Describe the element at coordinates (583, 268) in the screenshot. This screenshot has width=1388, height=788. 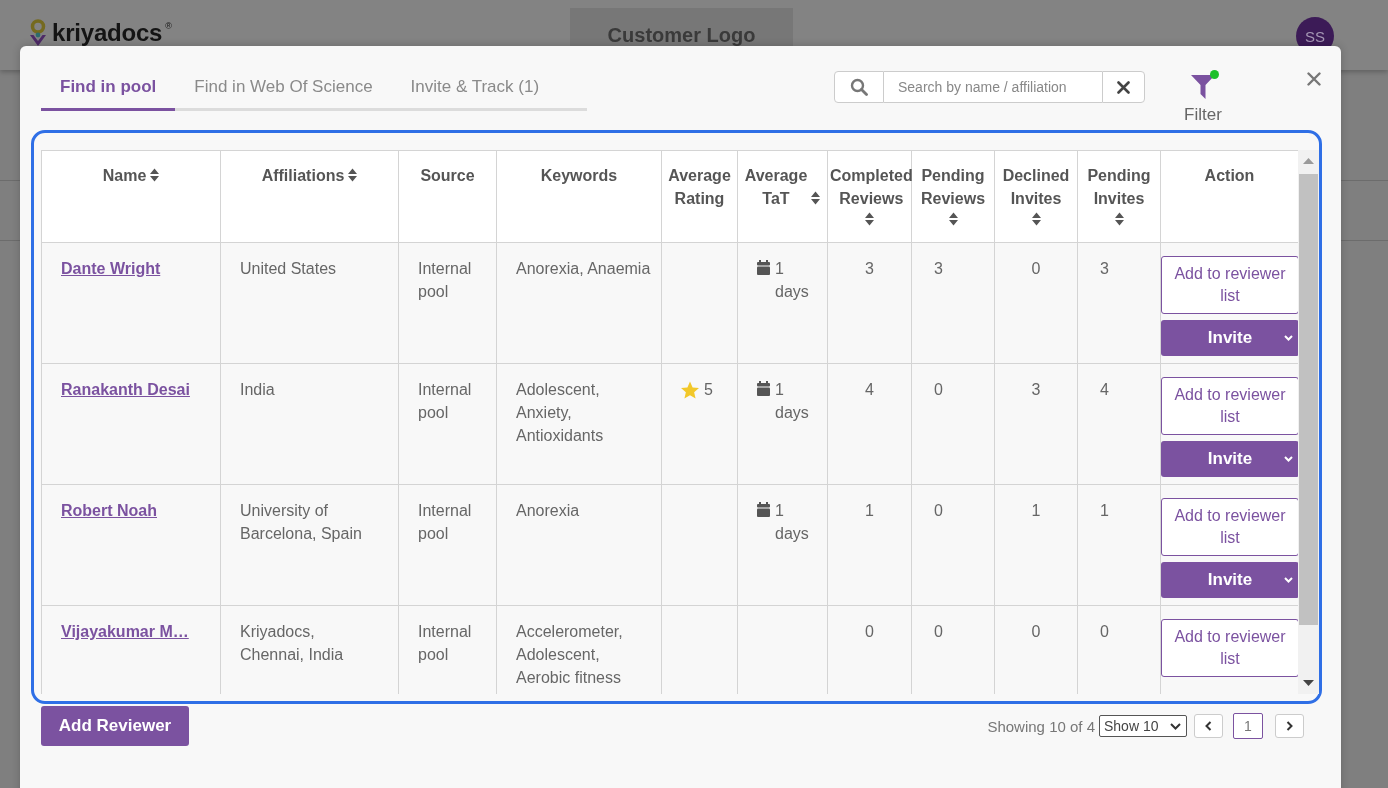
I see `keywords-text: Anorexia, Anaemia` at that location.